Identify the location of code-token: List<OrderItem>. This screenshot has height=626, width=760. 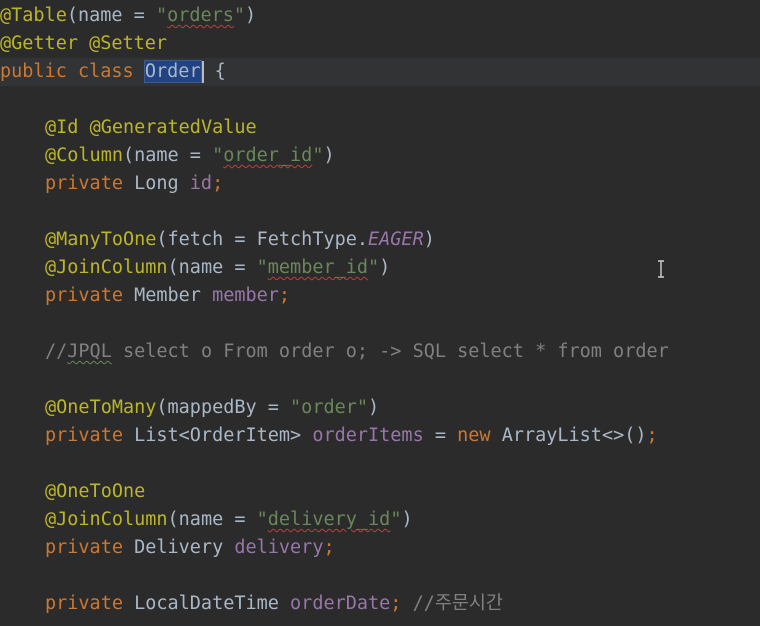
(217, 435).